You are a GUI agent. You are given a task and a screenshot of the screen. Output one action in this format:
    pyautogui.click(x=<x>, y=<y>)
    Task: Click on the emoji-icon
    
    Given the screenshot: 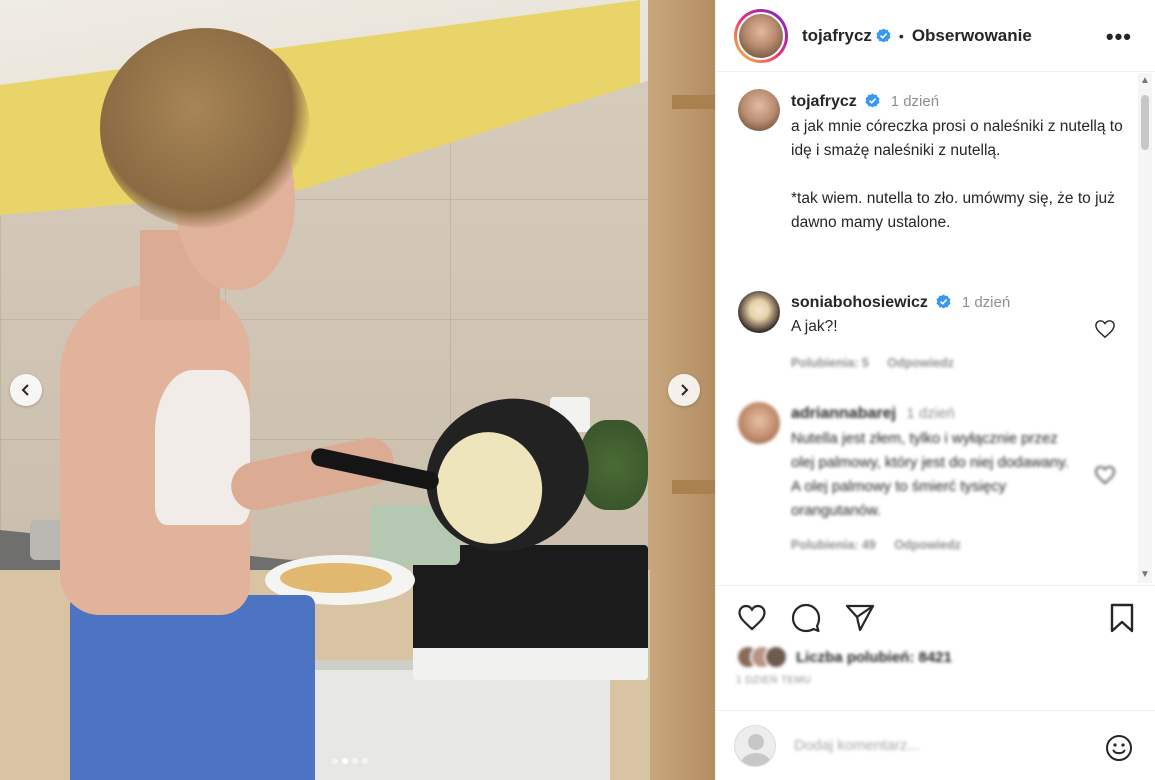 What is the action you would take?
    pyautogui.click(x=1119, y=748)
    